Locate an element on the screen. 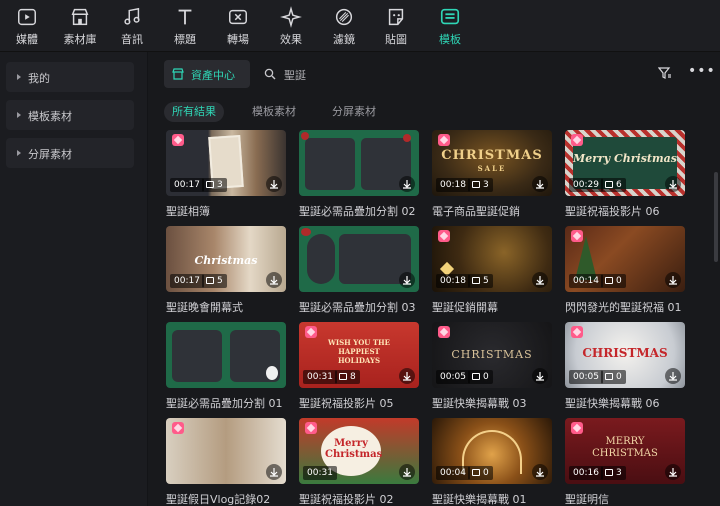 The image size is (720, 506). chip-template-assets: 模板素材 is located at coordinates (274, 112).